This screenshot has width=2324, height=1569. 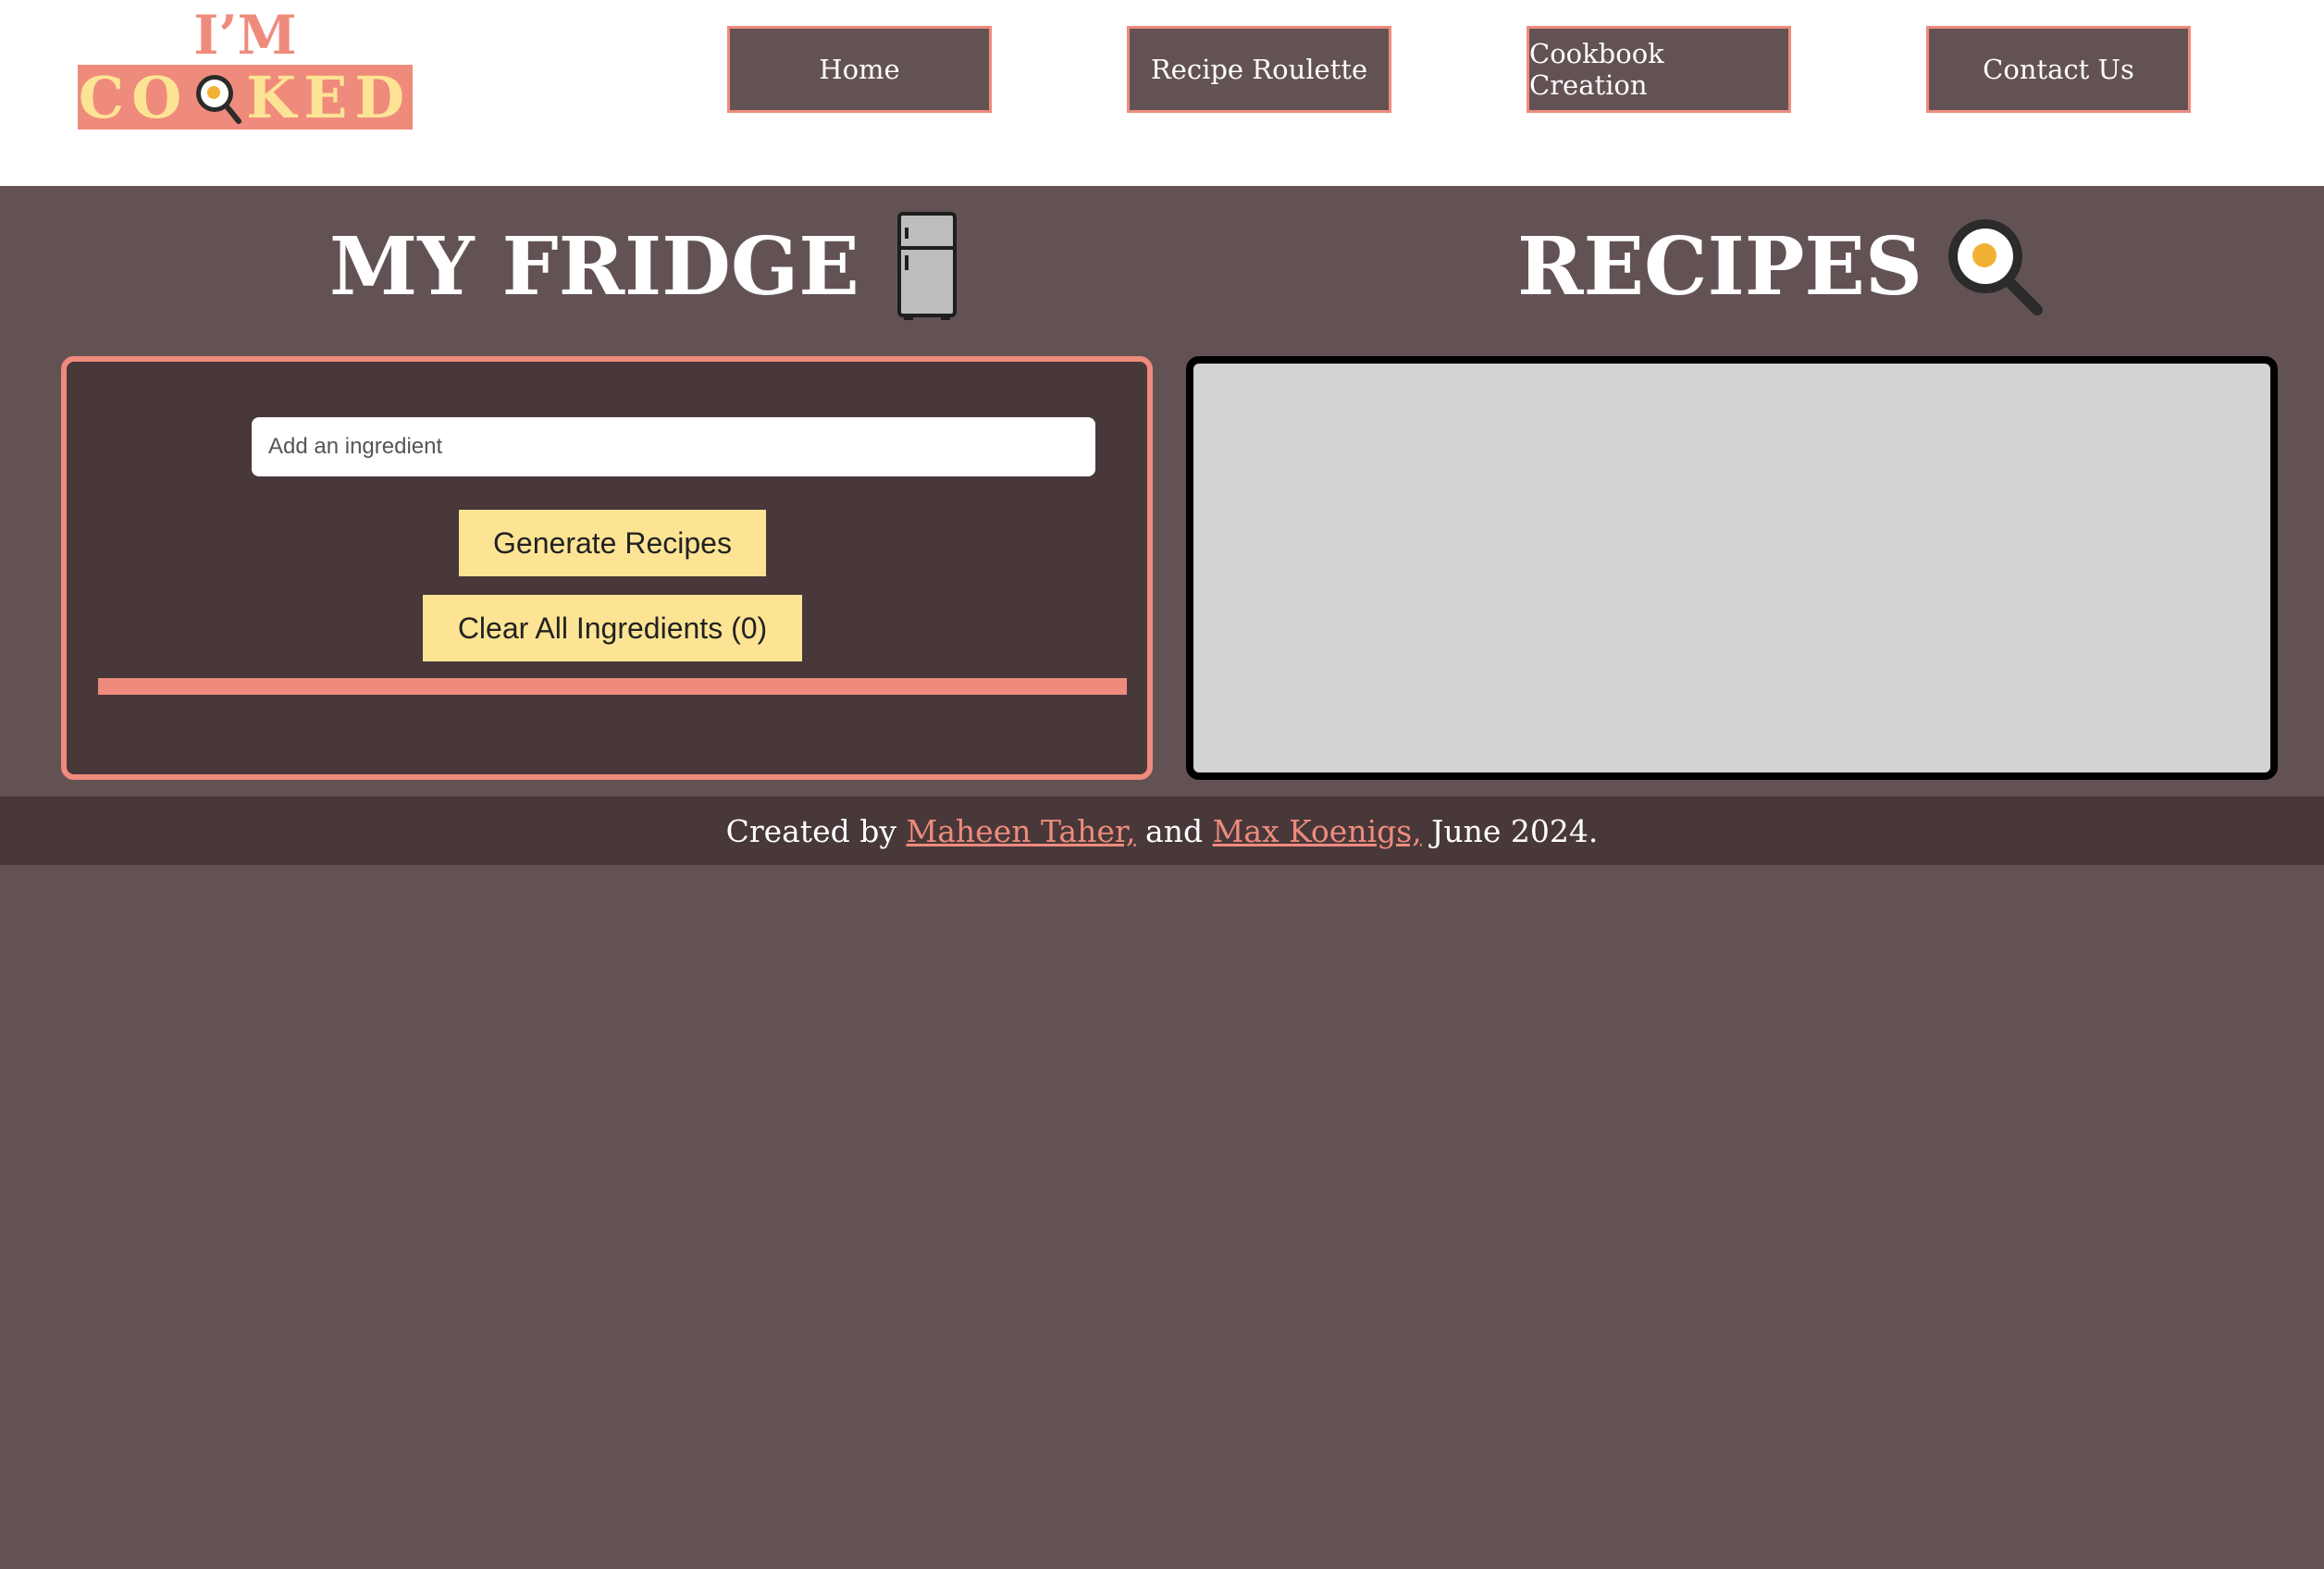 What do you see at coordinates (612, 628) in the screenshot?
I see `clear-ingredients-button: Clear All Ingredients (0)` at bounding box center [612, 628].